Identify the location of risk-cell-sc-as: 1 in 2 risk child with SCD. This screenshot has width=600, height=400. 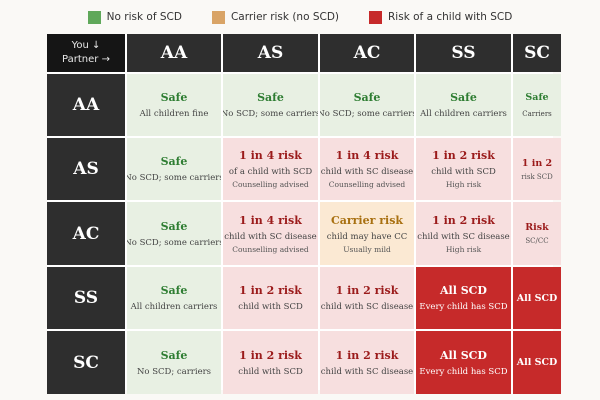
(270, 362).